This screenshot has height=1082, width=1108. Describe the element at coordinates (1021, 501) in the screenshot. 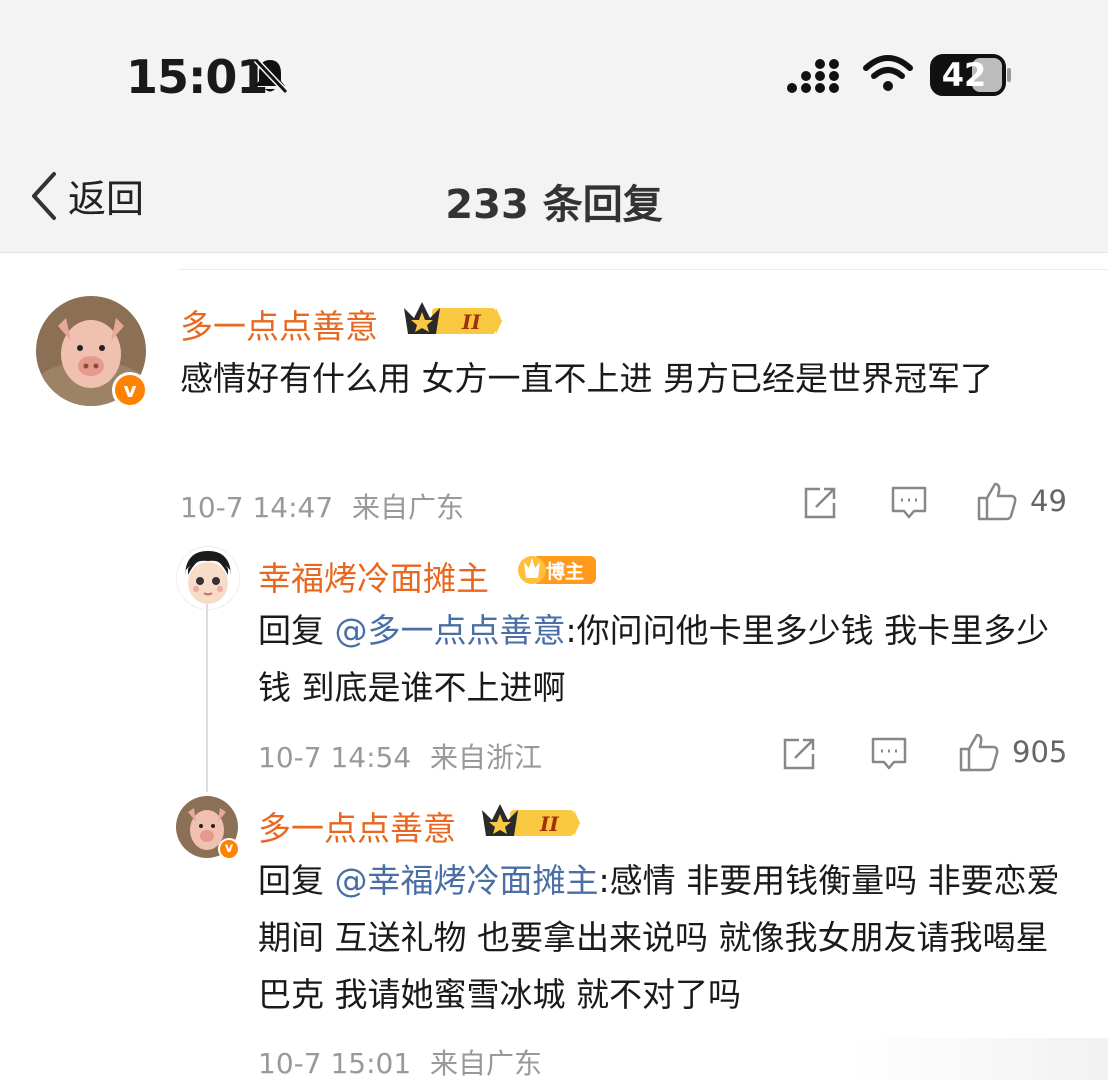

I see `like-button: 49` at that location.